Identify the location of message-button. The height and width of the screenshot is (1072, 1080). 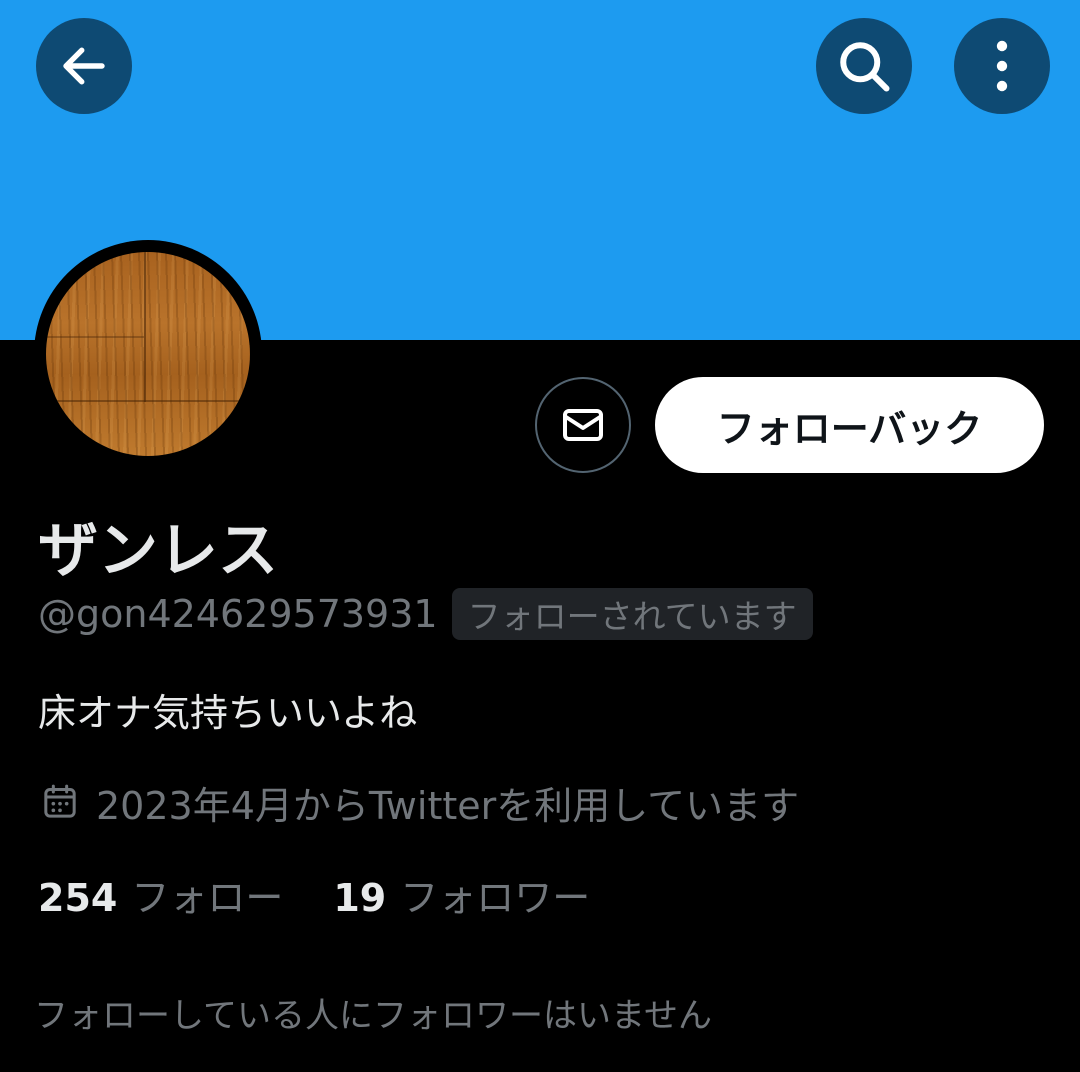
(583, 425).